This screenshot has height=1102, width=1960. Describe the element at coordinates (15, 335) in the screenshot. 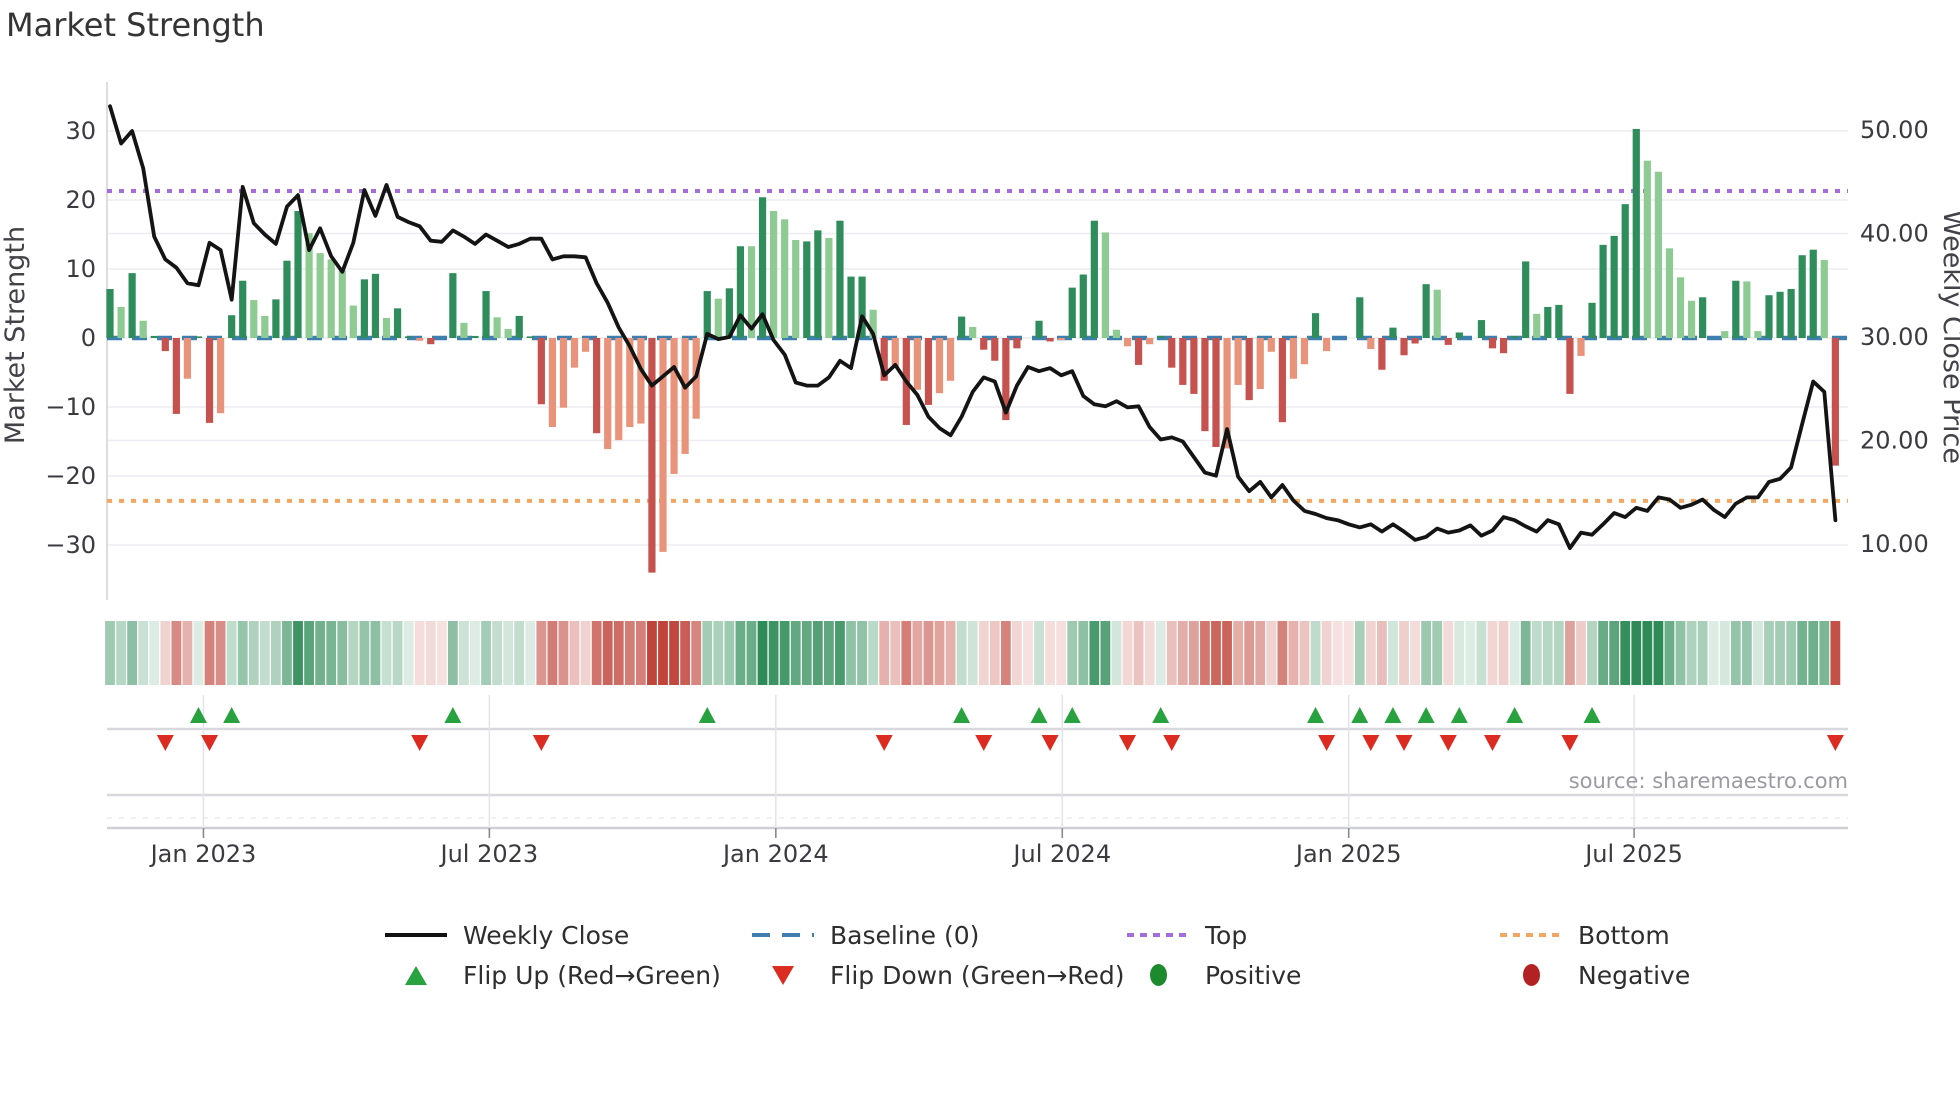

I see `left-axis-title: Market Strength` at that location.